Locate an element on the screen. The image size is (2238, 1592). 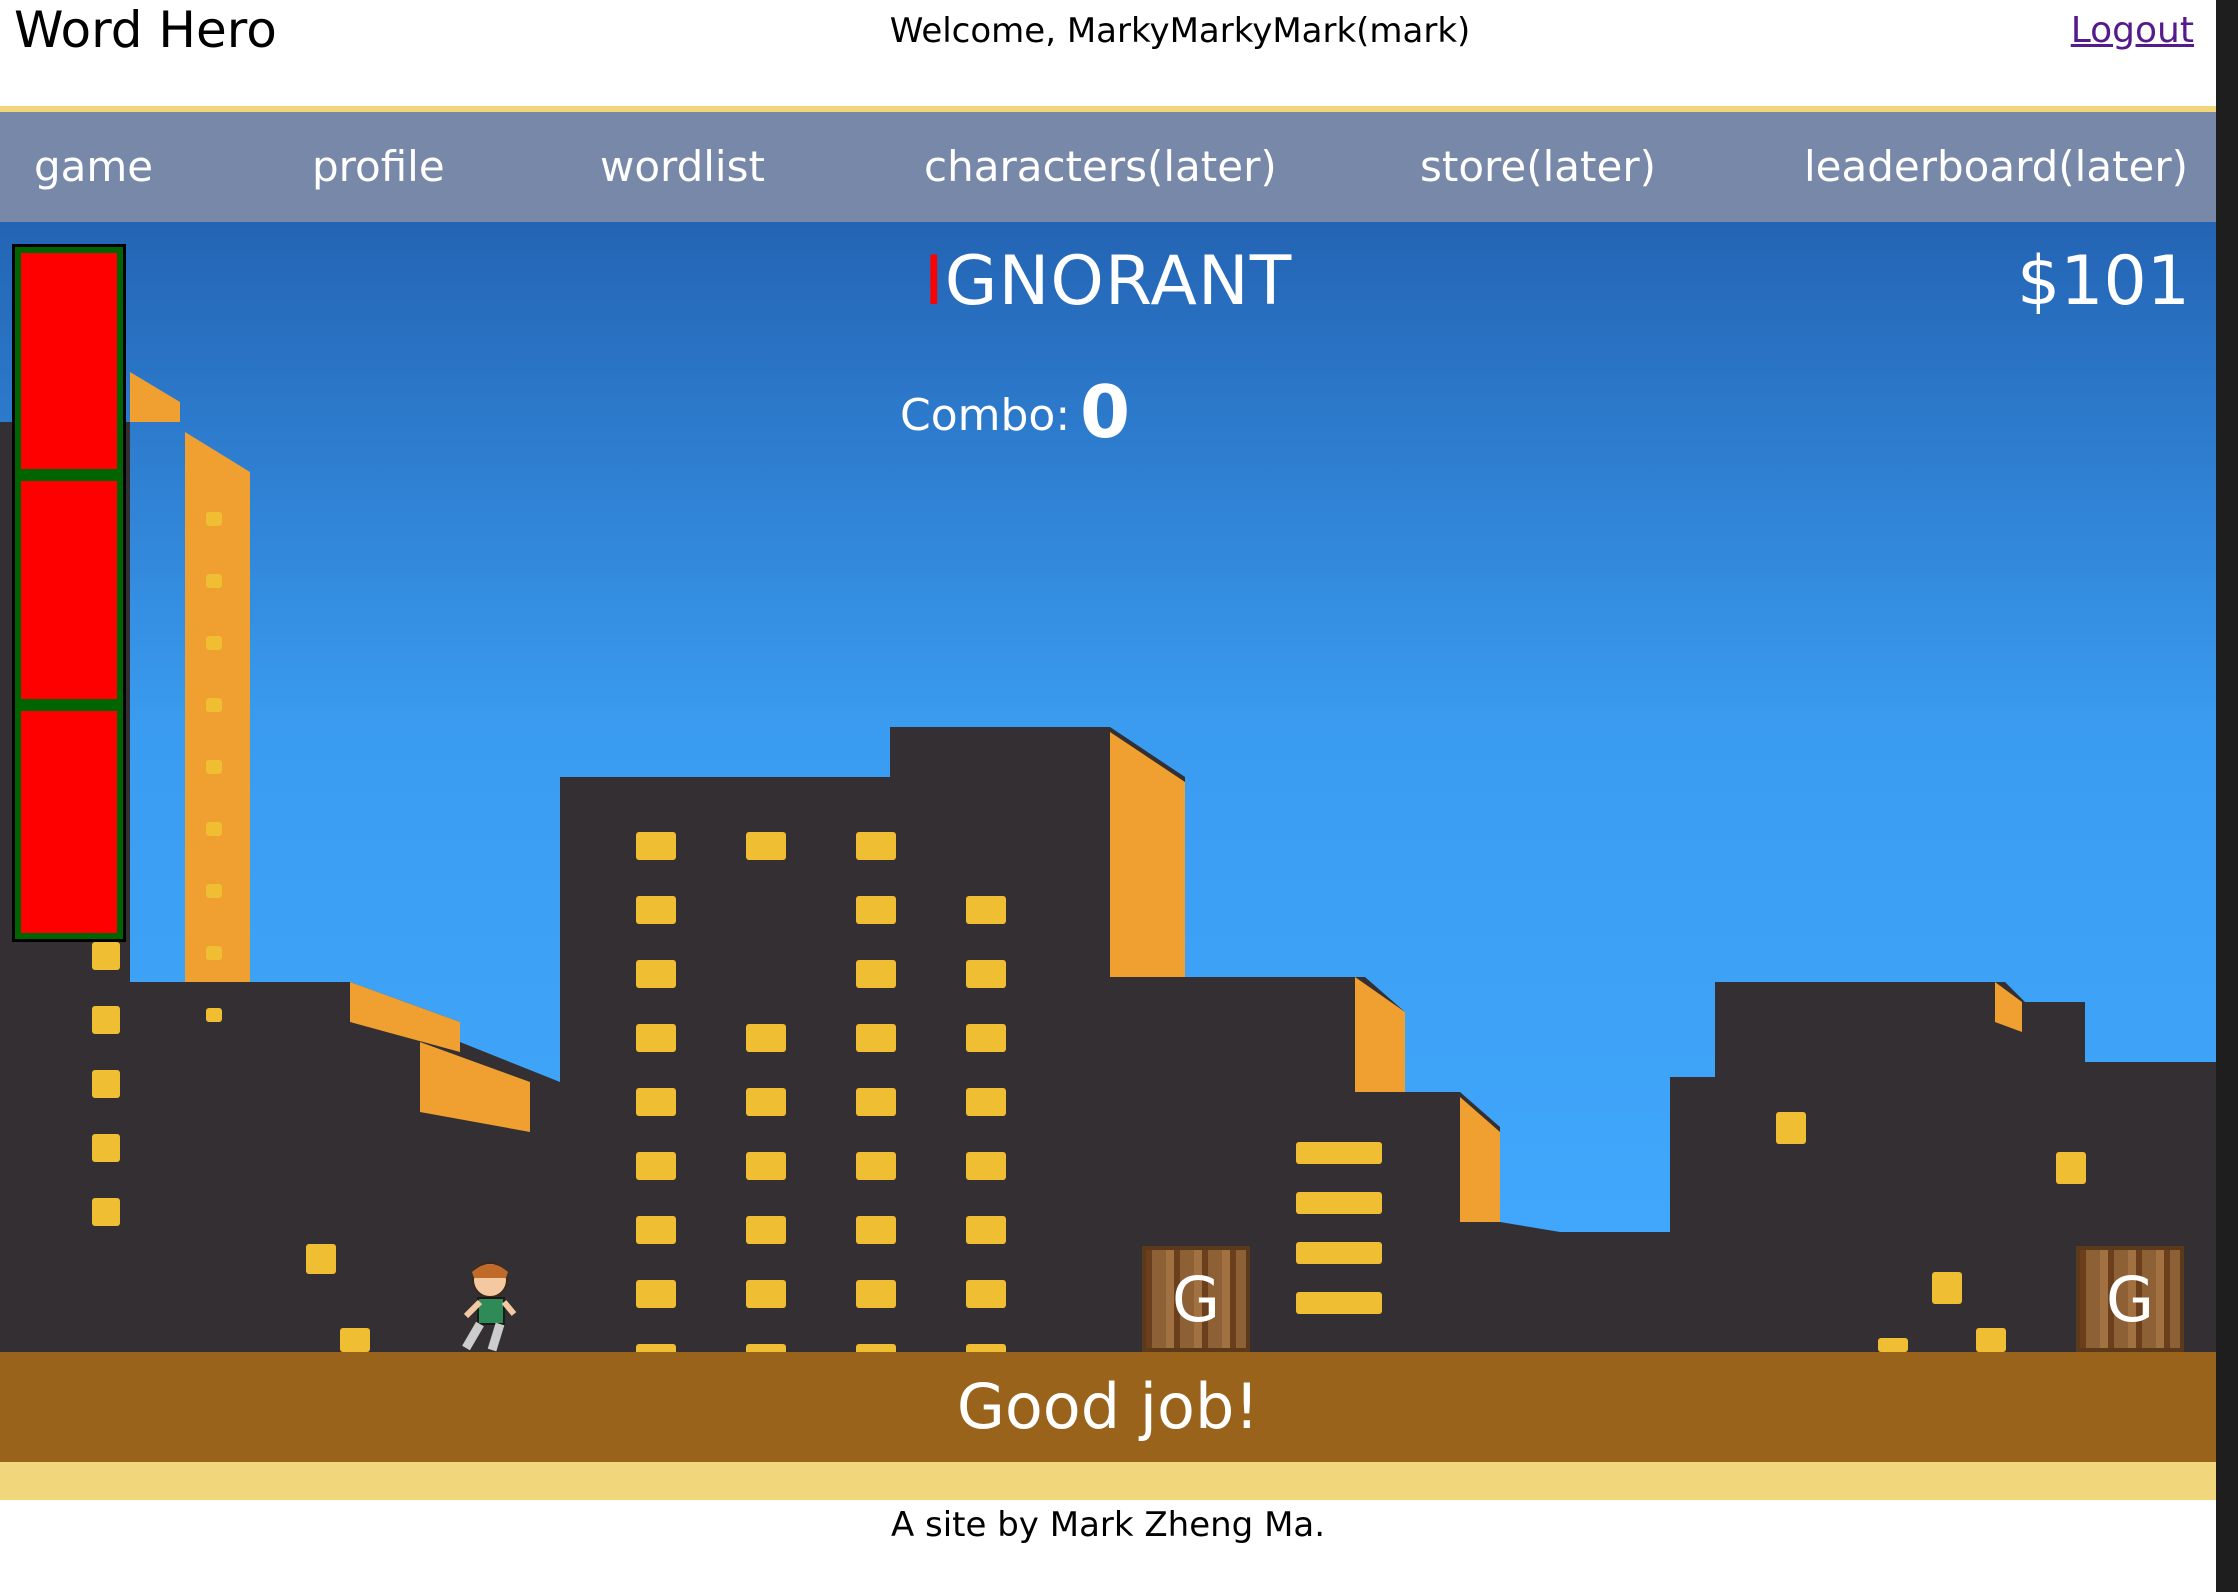
remaining-letters: GNORANT is located at coordinates (1118, 281).